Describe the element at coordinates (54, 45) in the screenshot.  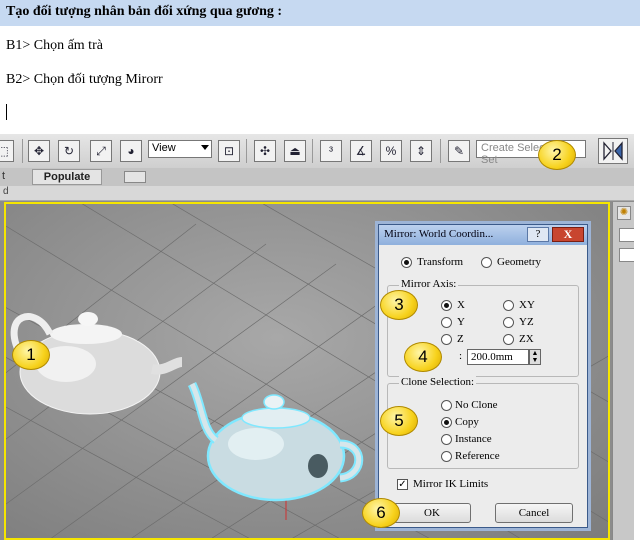
I see `step-1-text: B1> Chọn ấm trà` at that location.